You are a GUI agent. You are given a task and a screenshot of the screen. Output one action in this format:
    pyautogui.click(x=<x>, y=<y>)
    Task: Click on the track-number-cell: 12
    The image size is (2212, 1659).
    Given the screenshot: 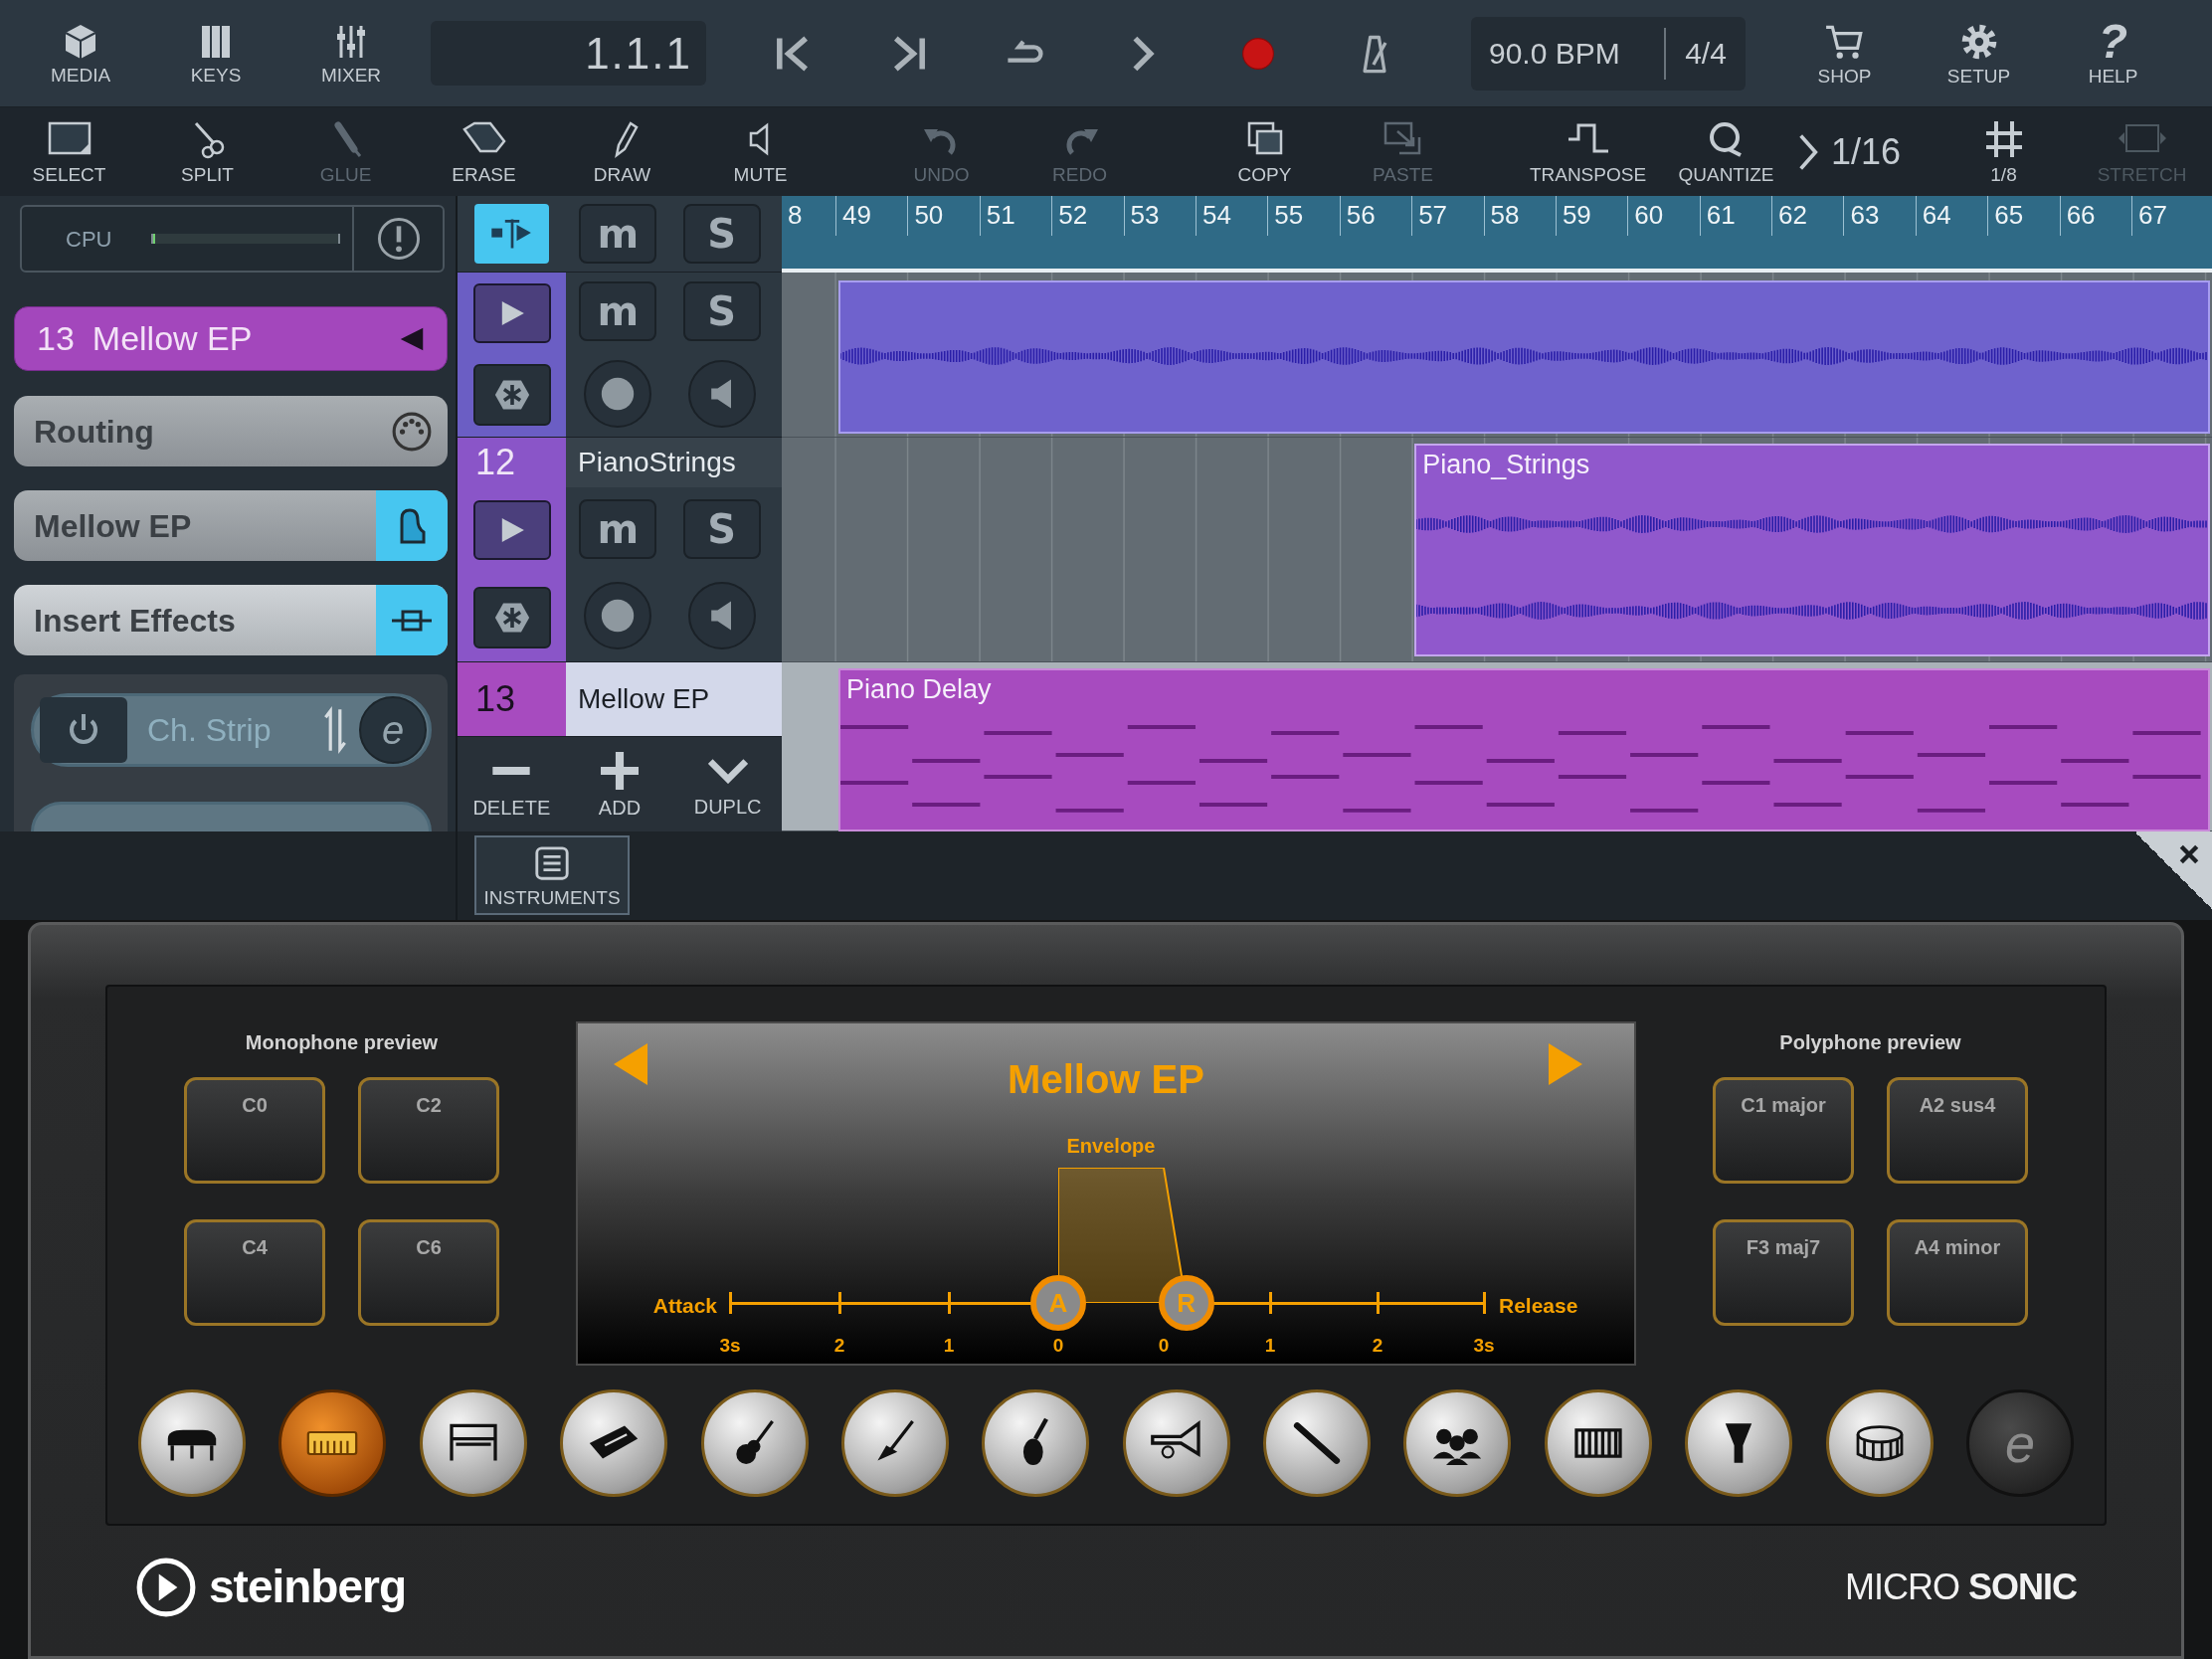 What is the action you would take?
    pyautogui.click(x=512, y=462)
    